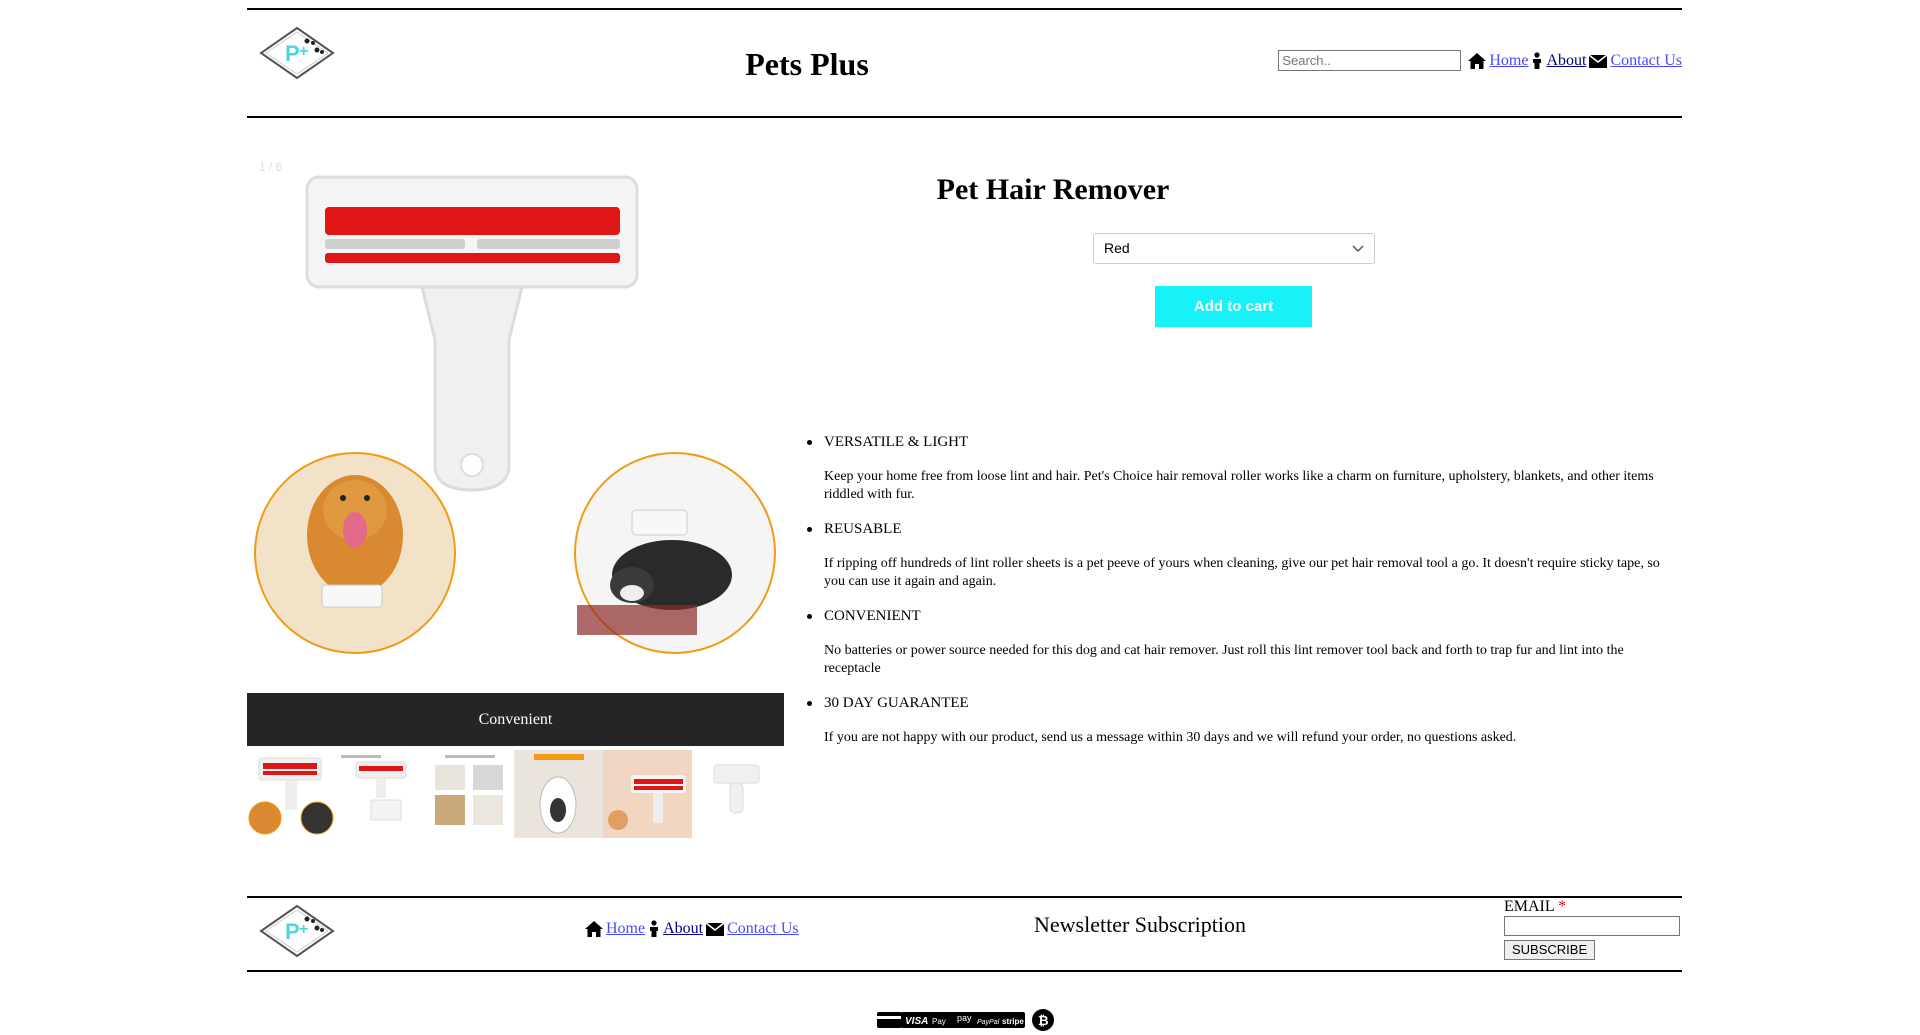 The width and height of the screenshot is (1920, 1035). I want to click on payment-methods-icon: VISA Pay pay PayPal stripe ₿, so click(965, 1020).